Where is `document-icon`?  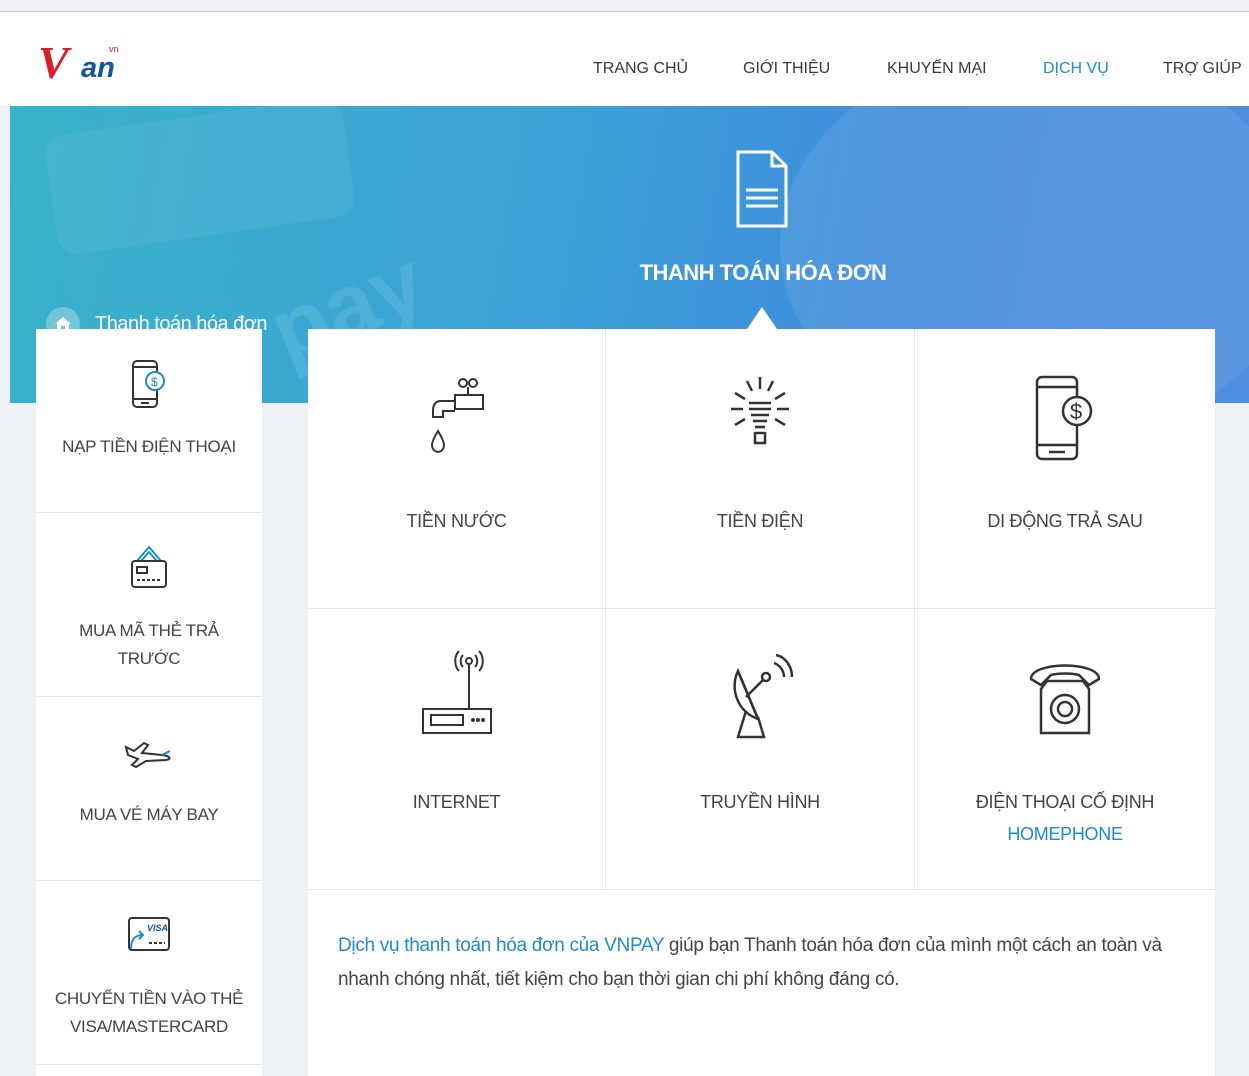
document-icon is located at coordinates (762, 192).